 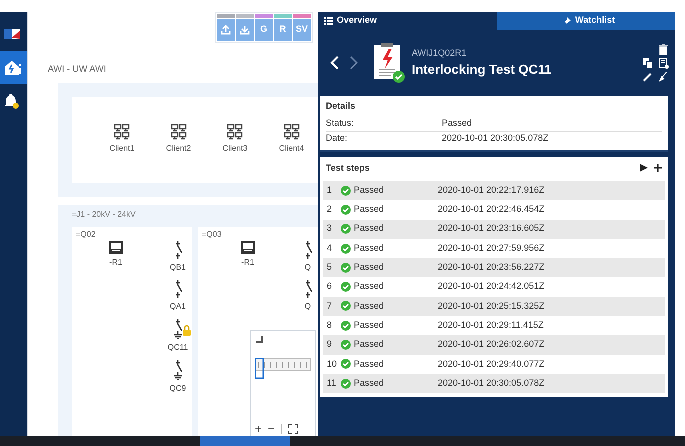 I want to click on step-number: 9, so click(x=330, y=345).